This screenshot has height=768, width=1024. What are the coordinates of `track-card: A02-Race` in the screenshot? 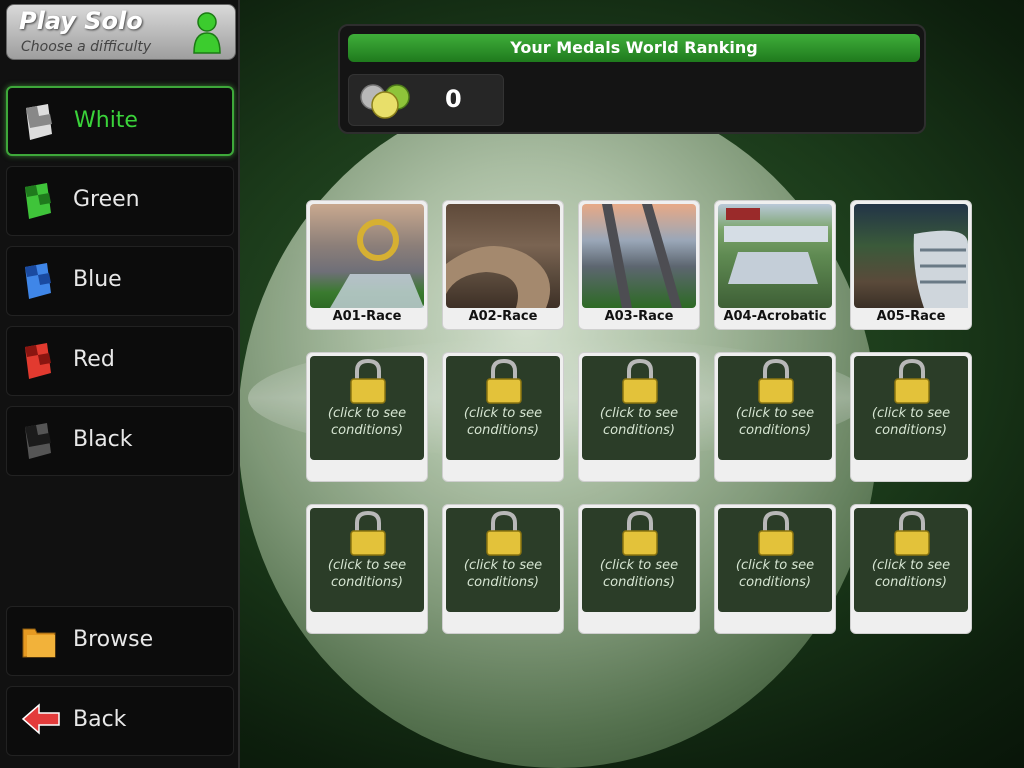 It's located at (503, 265).